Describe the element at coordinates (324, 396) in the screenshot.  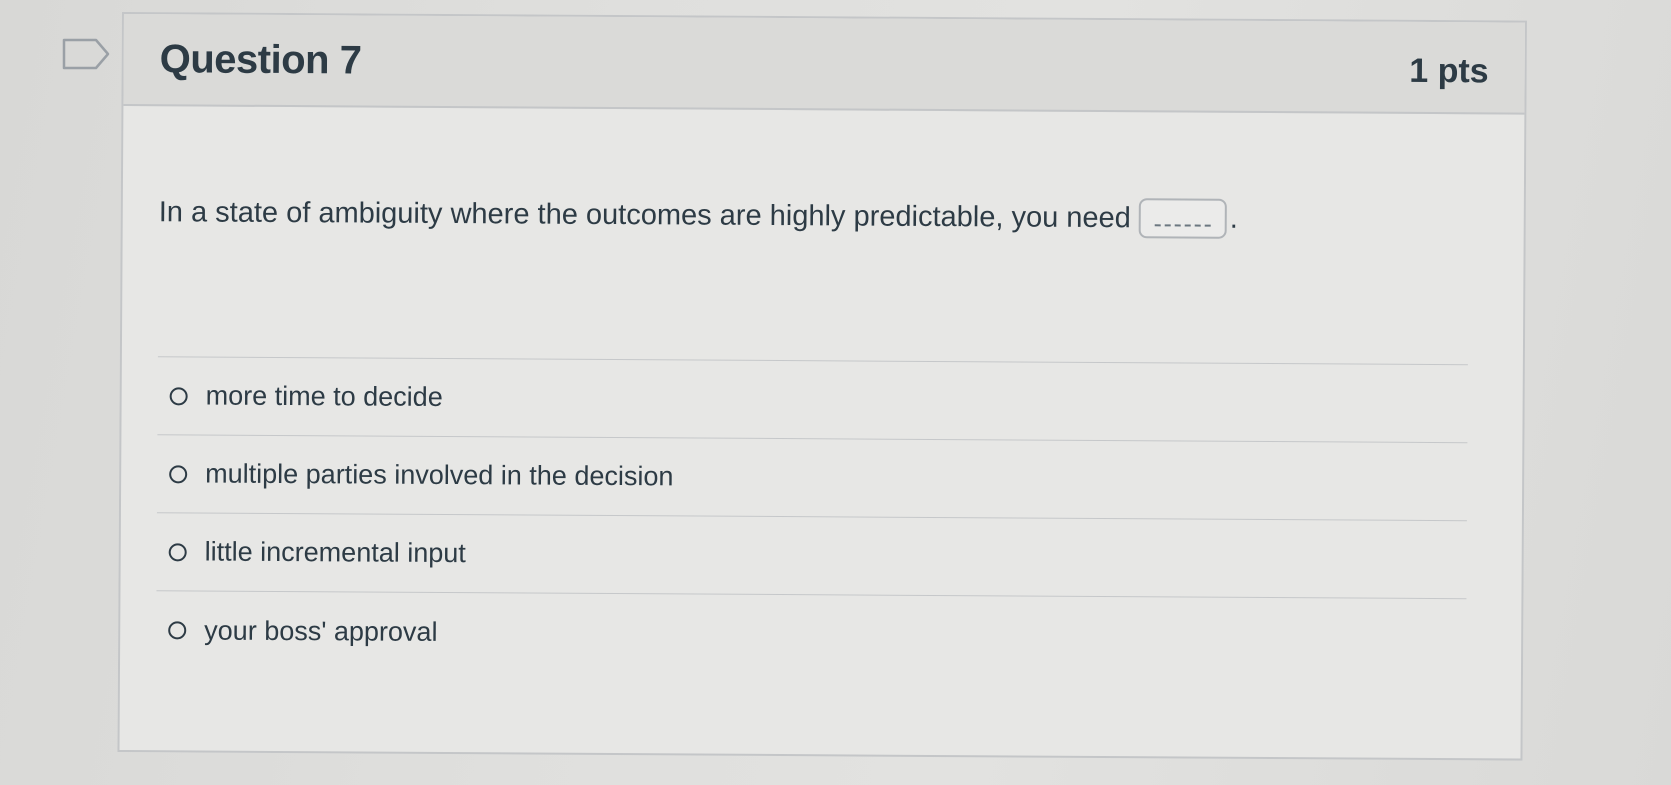
I see `answer-label: more time to decide` at that location.